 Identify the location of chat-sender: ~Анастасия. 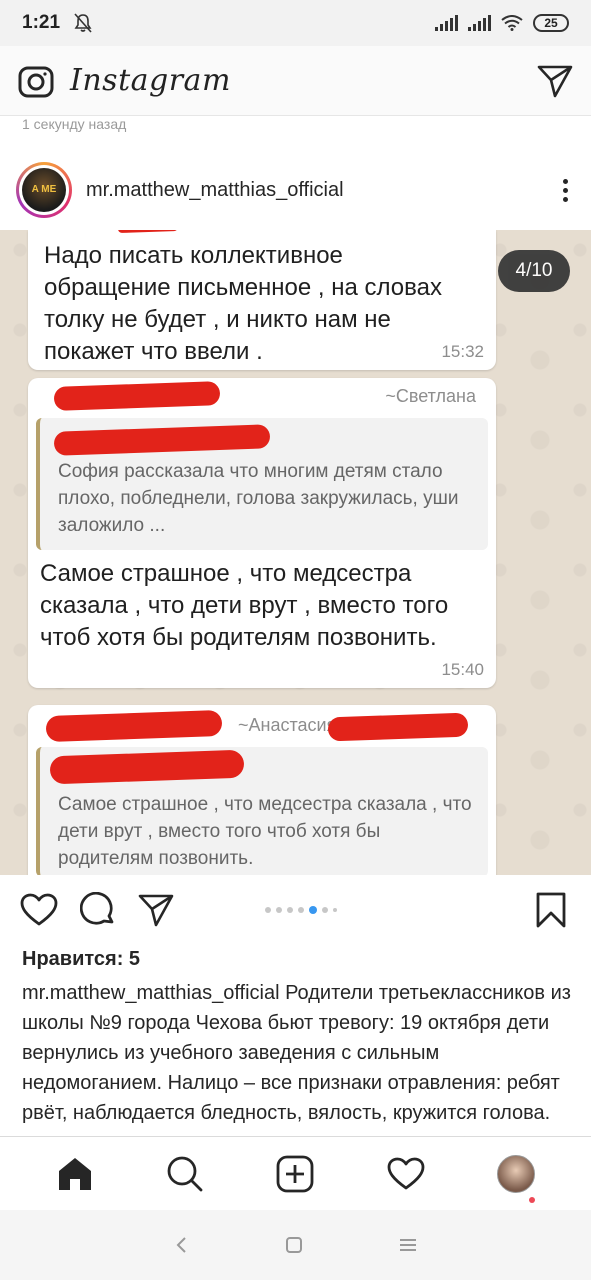
(287, 725).